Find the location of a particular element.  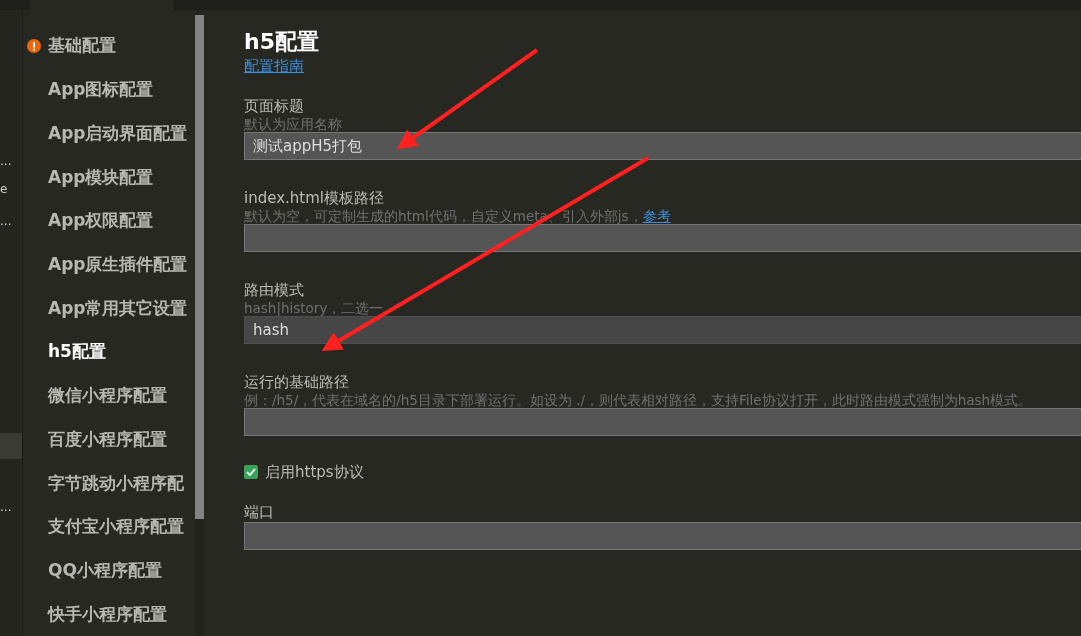

field-hint: hash|history，二选一 is located at coordinates (314, 308).